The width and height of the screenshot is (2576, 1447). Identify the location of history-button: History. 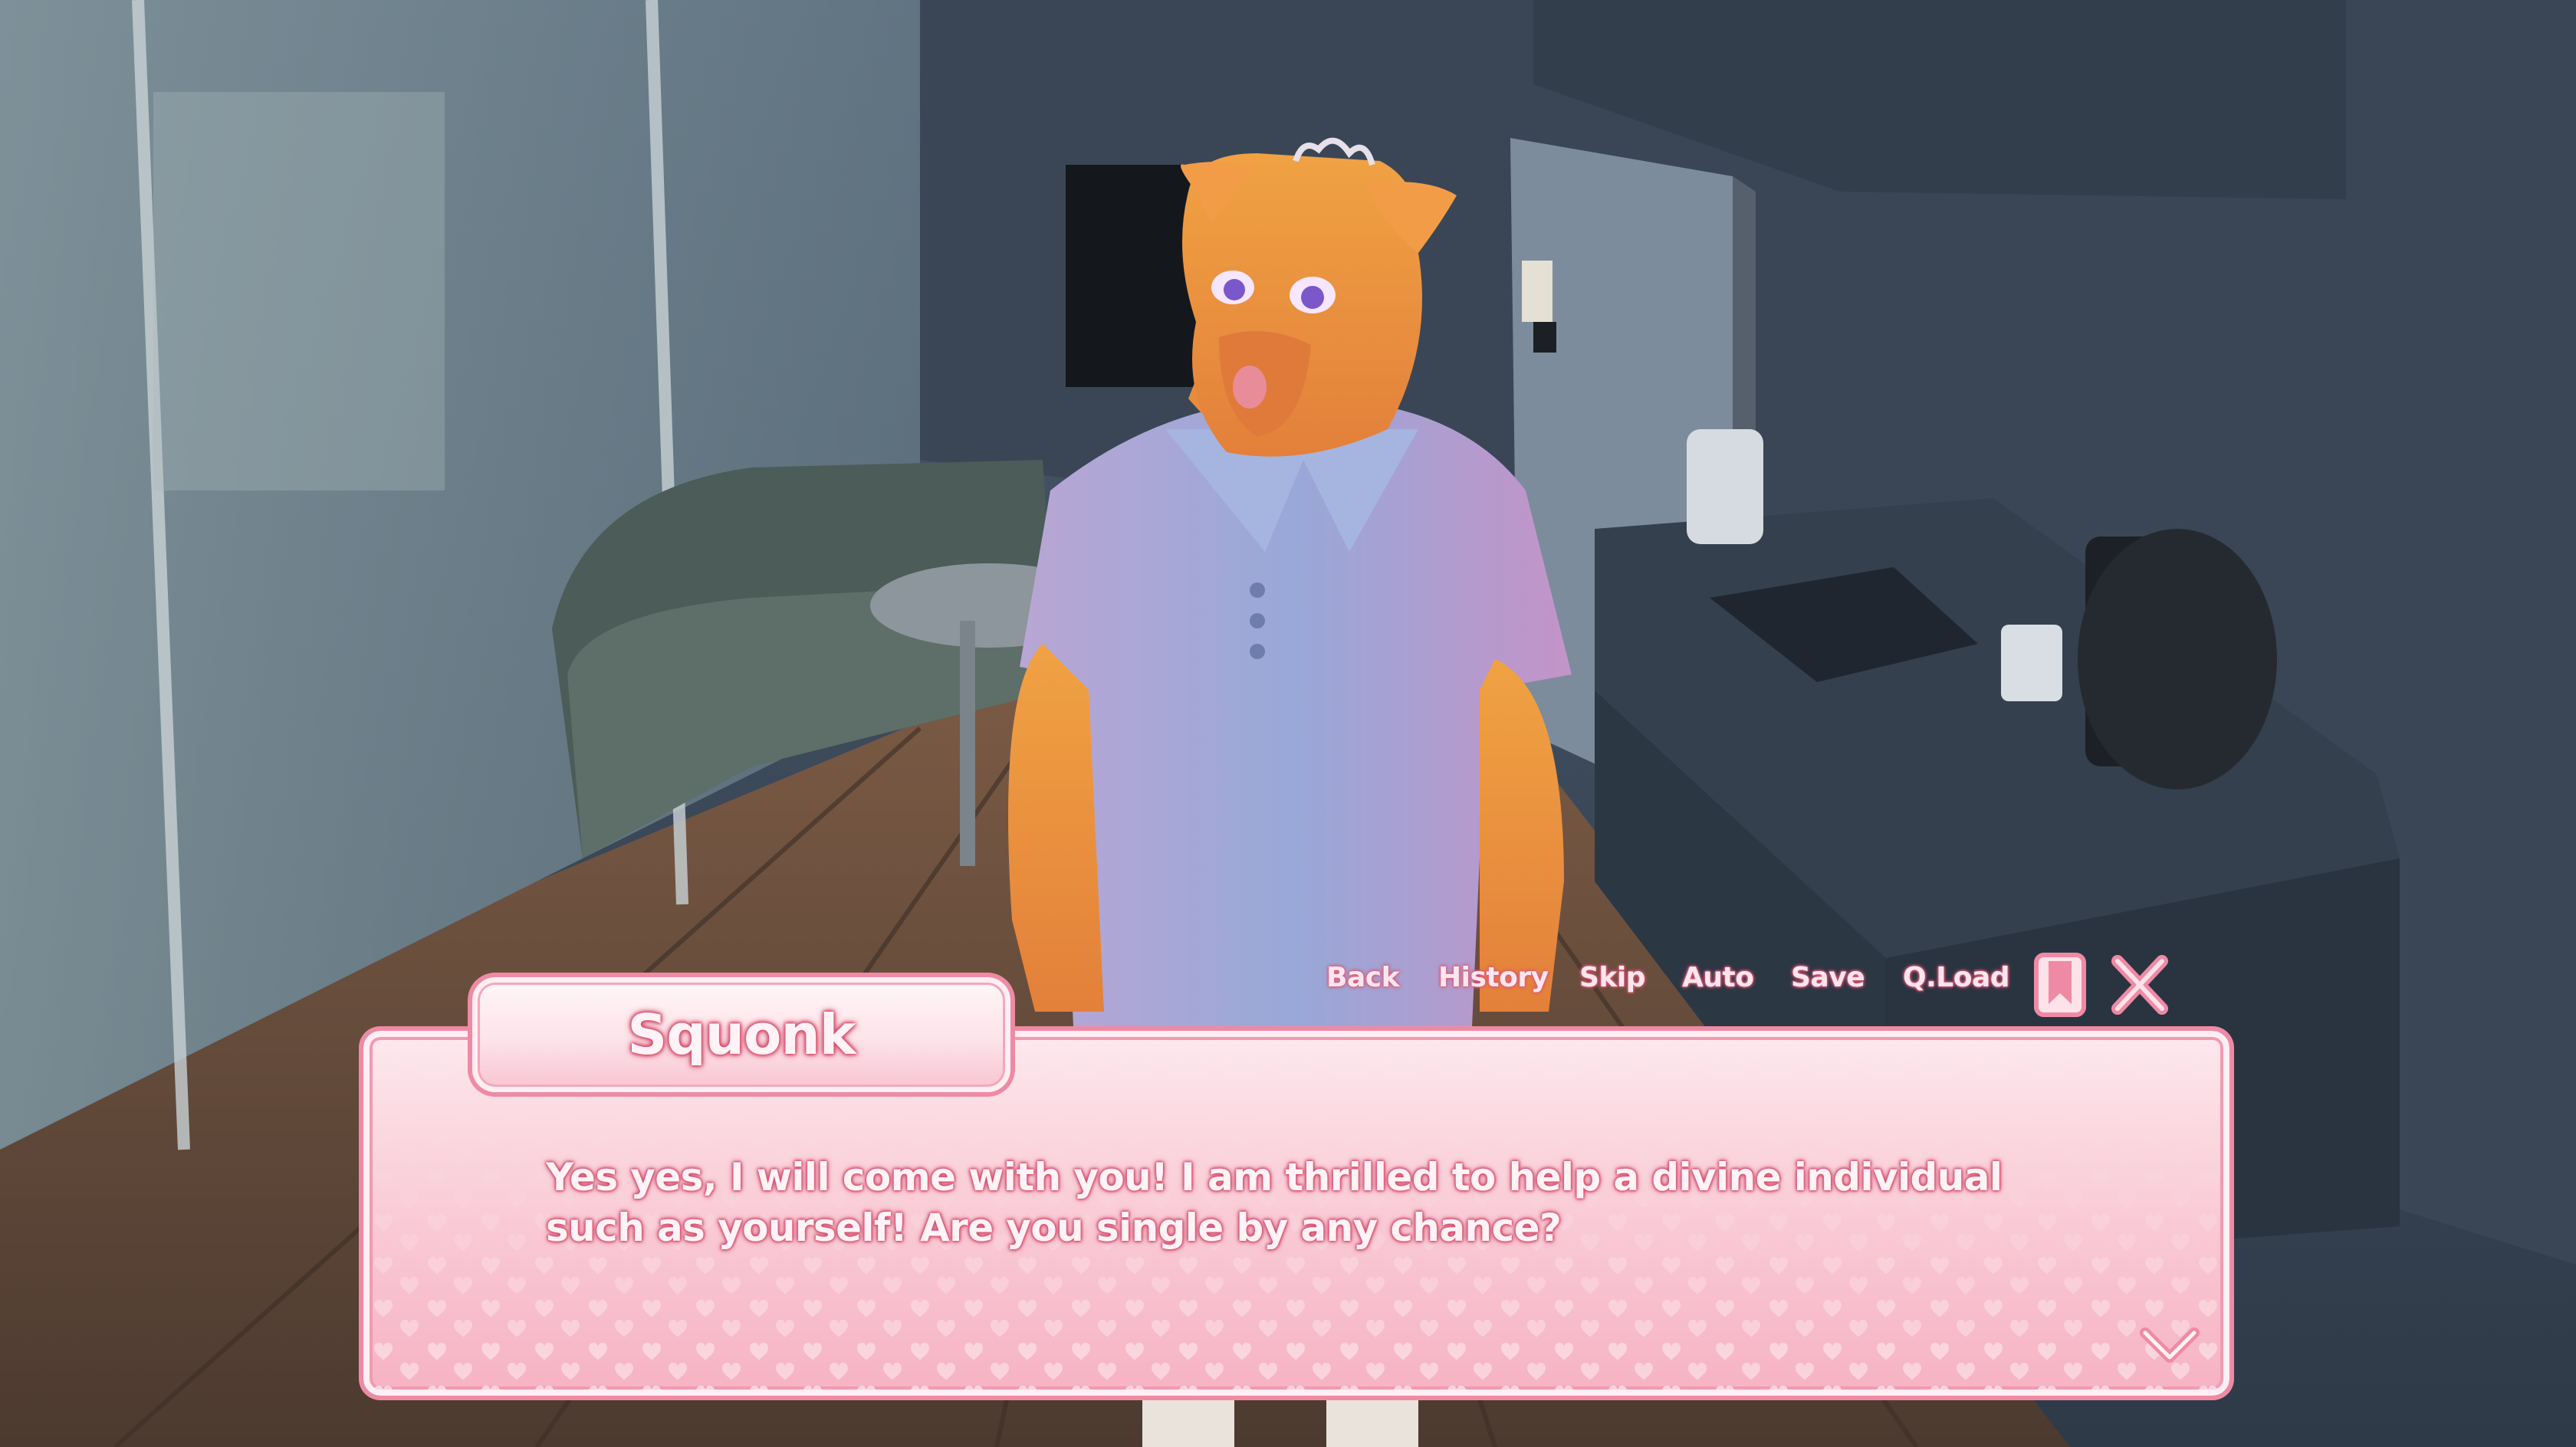
(1493, 978).